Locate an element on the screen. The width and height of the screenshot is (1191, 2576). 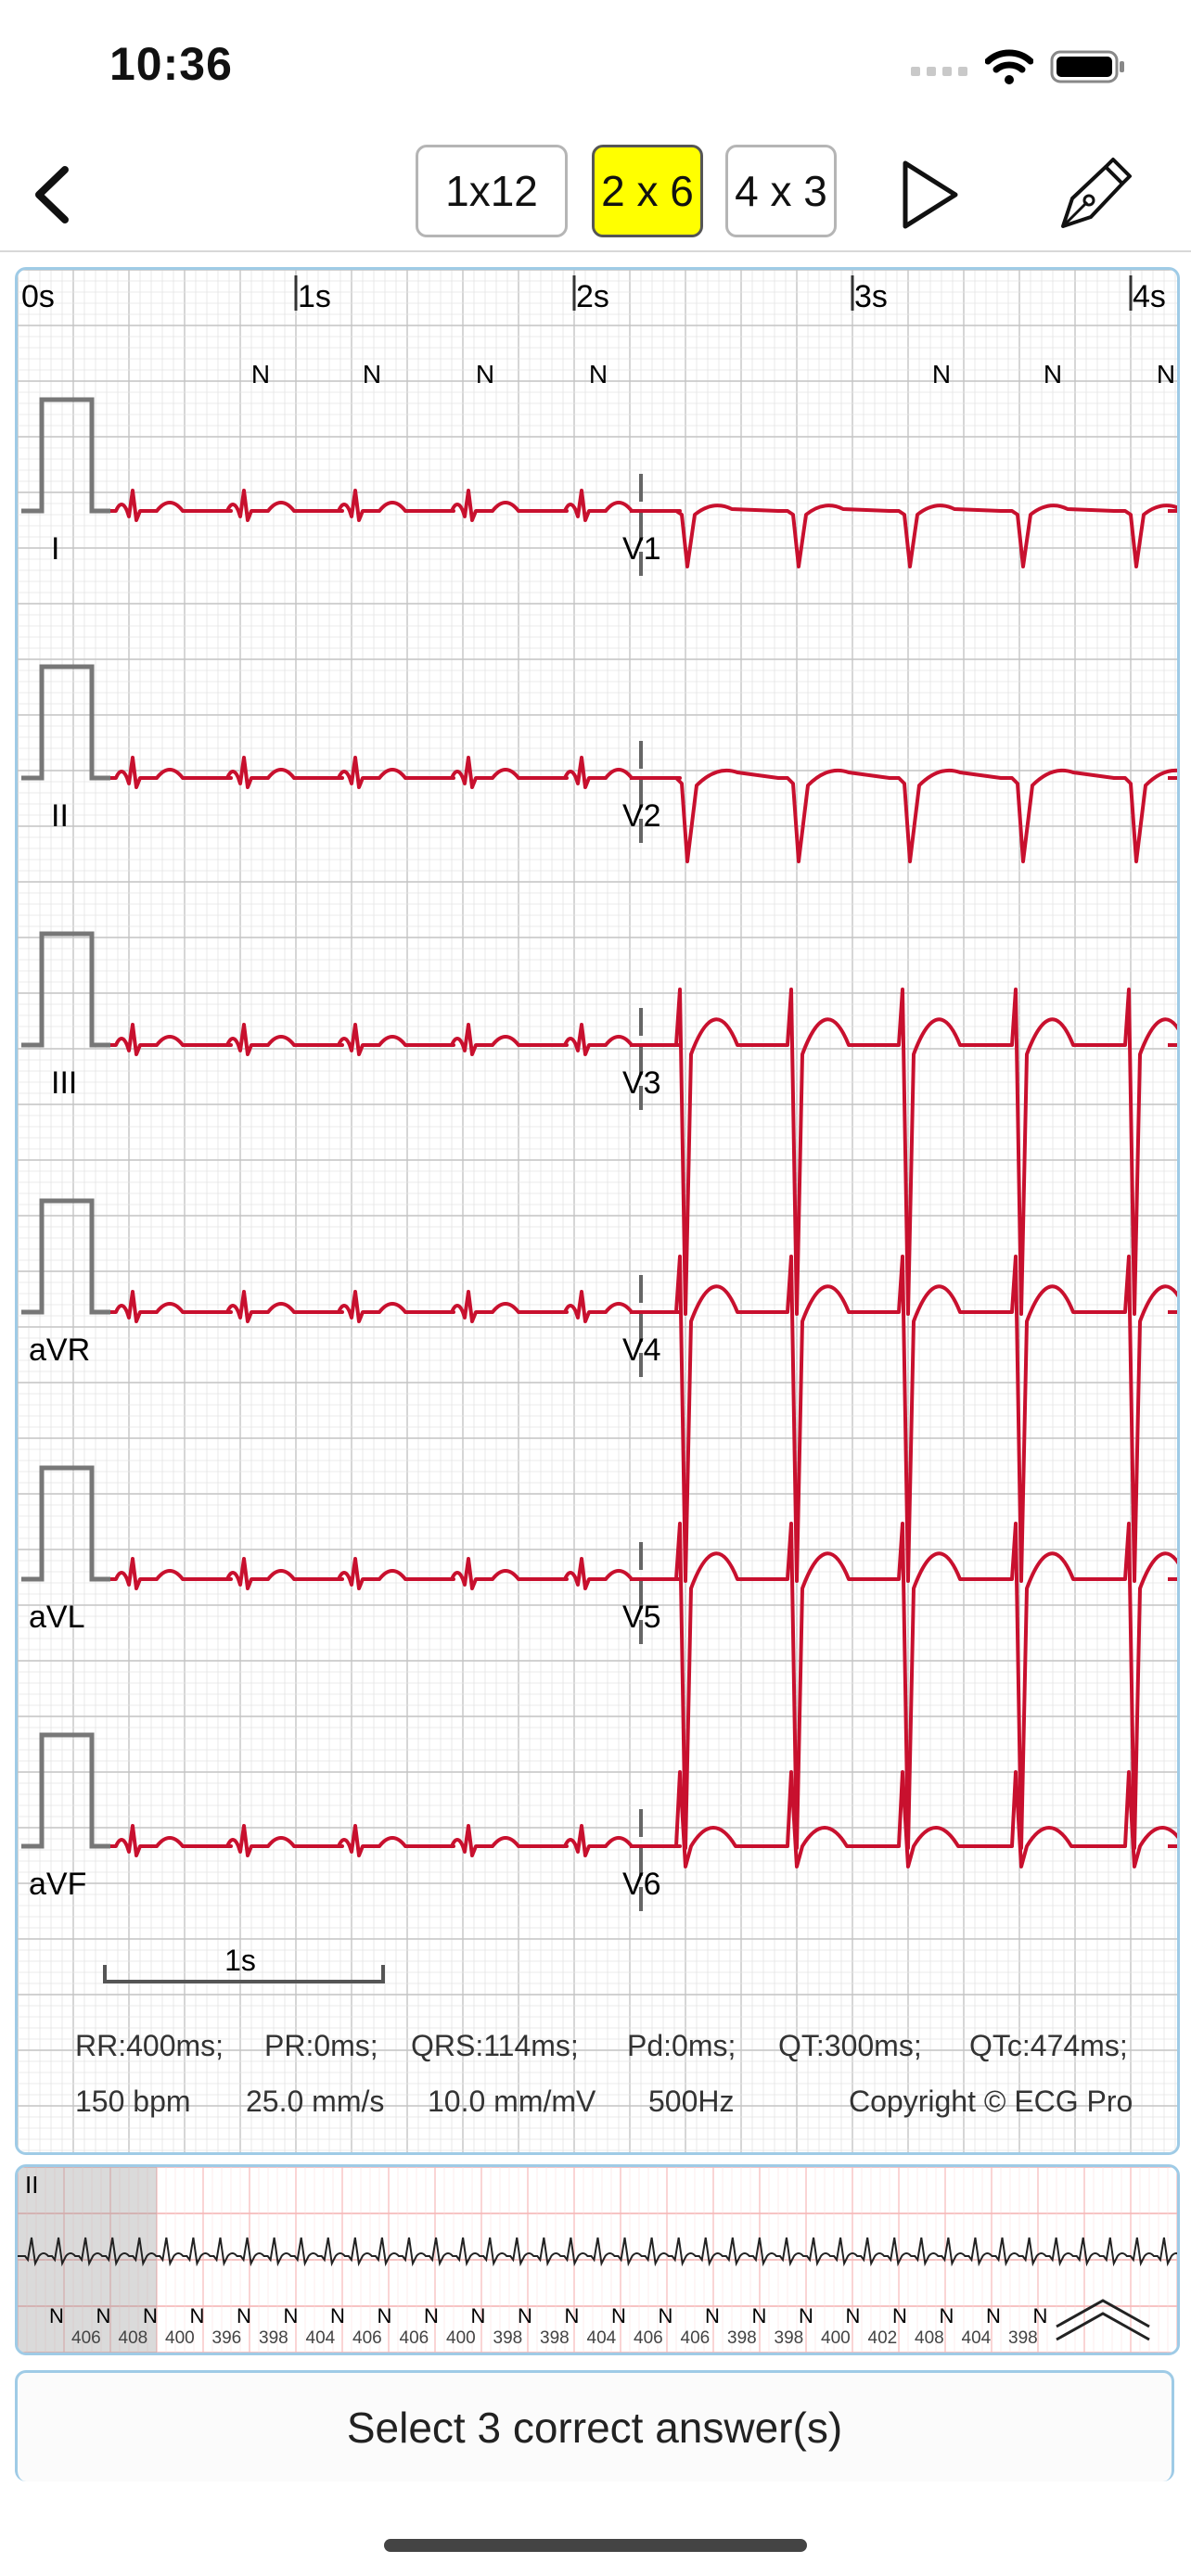
layout-4x3-button: 4 x 3 is located at coordinates (781, 191).